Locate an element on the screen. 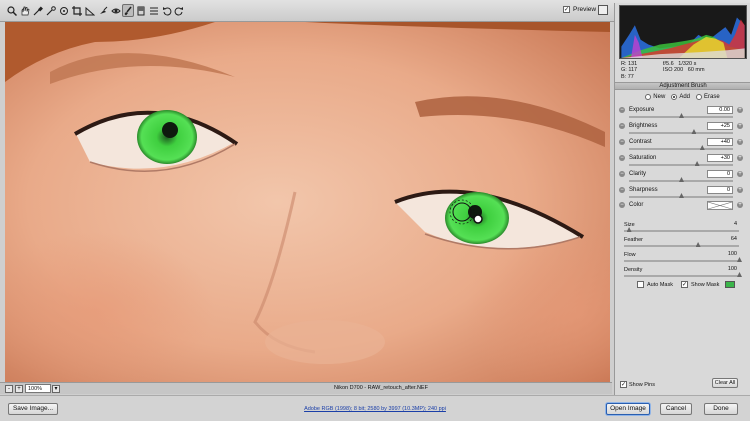 The height and width of the screenshot is (421, 750). preview-checkbox: ✓ is located at coordinates (566, 9).